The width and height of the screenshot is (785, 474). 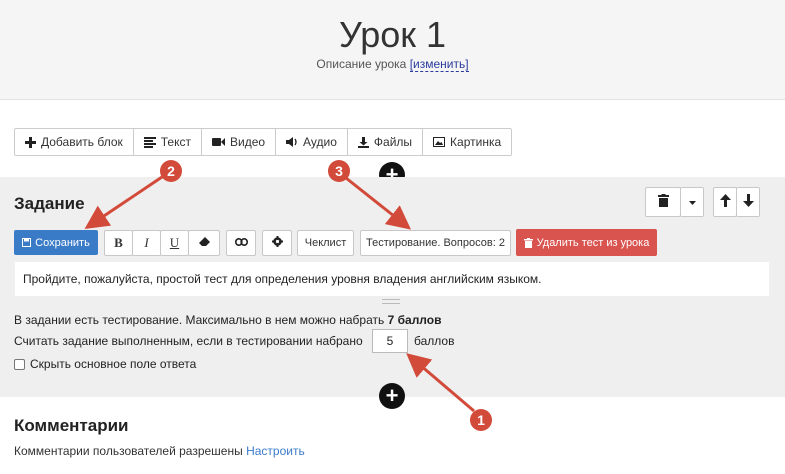 What do you see at coordinates (171, 171) in the screenshot?
I see `annotation-badge-2: 2` at bounding box center [171, 171].